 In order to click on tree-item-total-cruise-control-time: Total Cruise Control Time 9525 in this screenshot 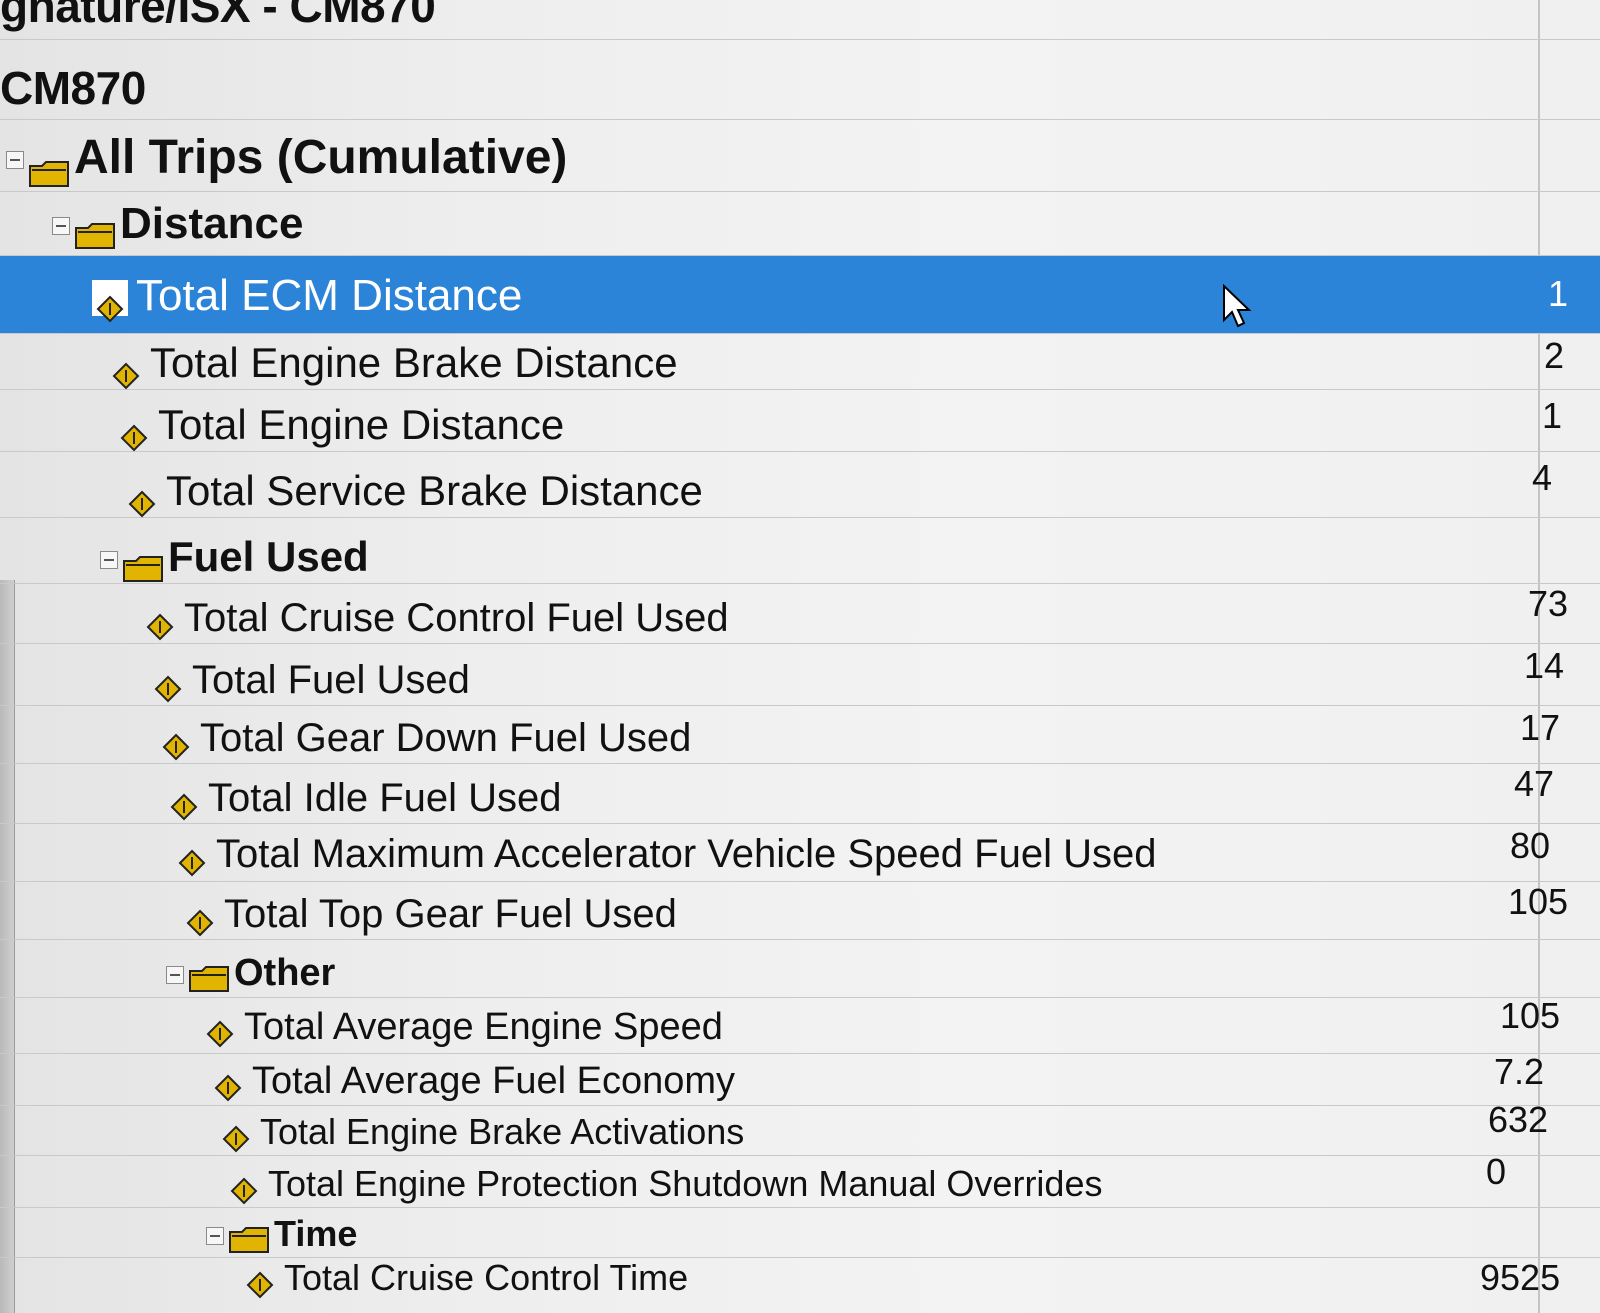, I will do `click(800, 1285)`.